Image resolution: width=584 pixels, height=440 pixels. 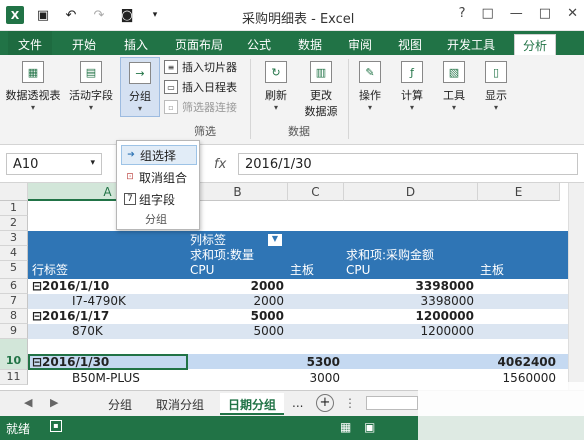 I want to click on formula-bar: A10 ▾ fx 2016/1/30, so click(x=292, y=164).